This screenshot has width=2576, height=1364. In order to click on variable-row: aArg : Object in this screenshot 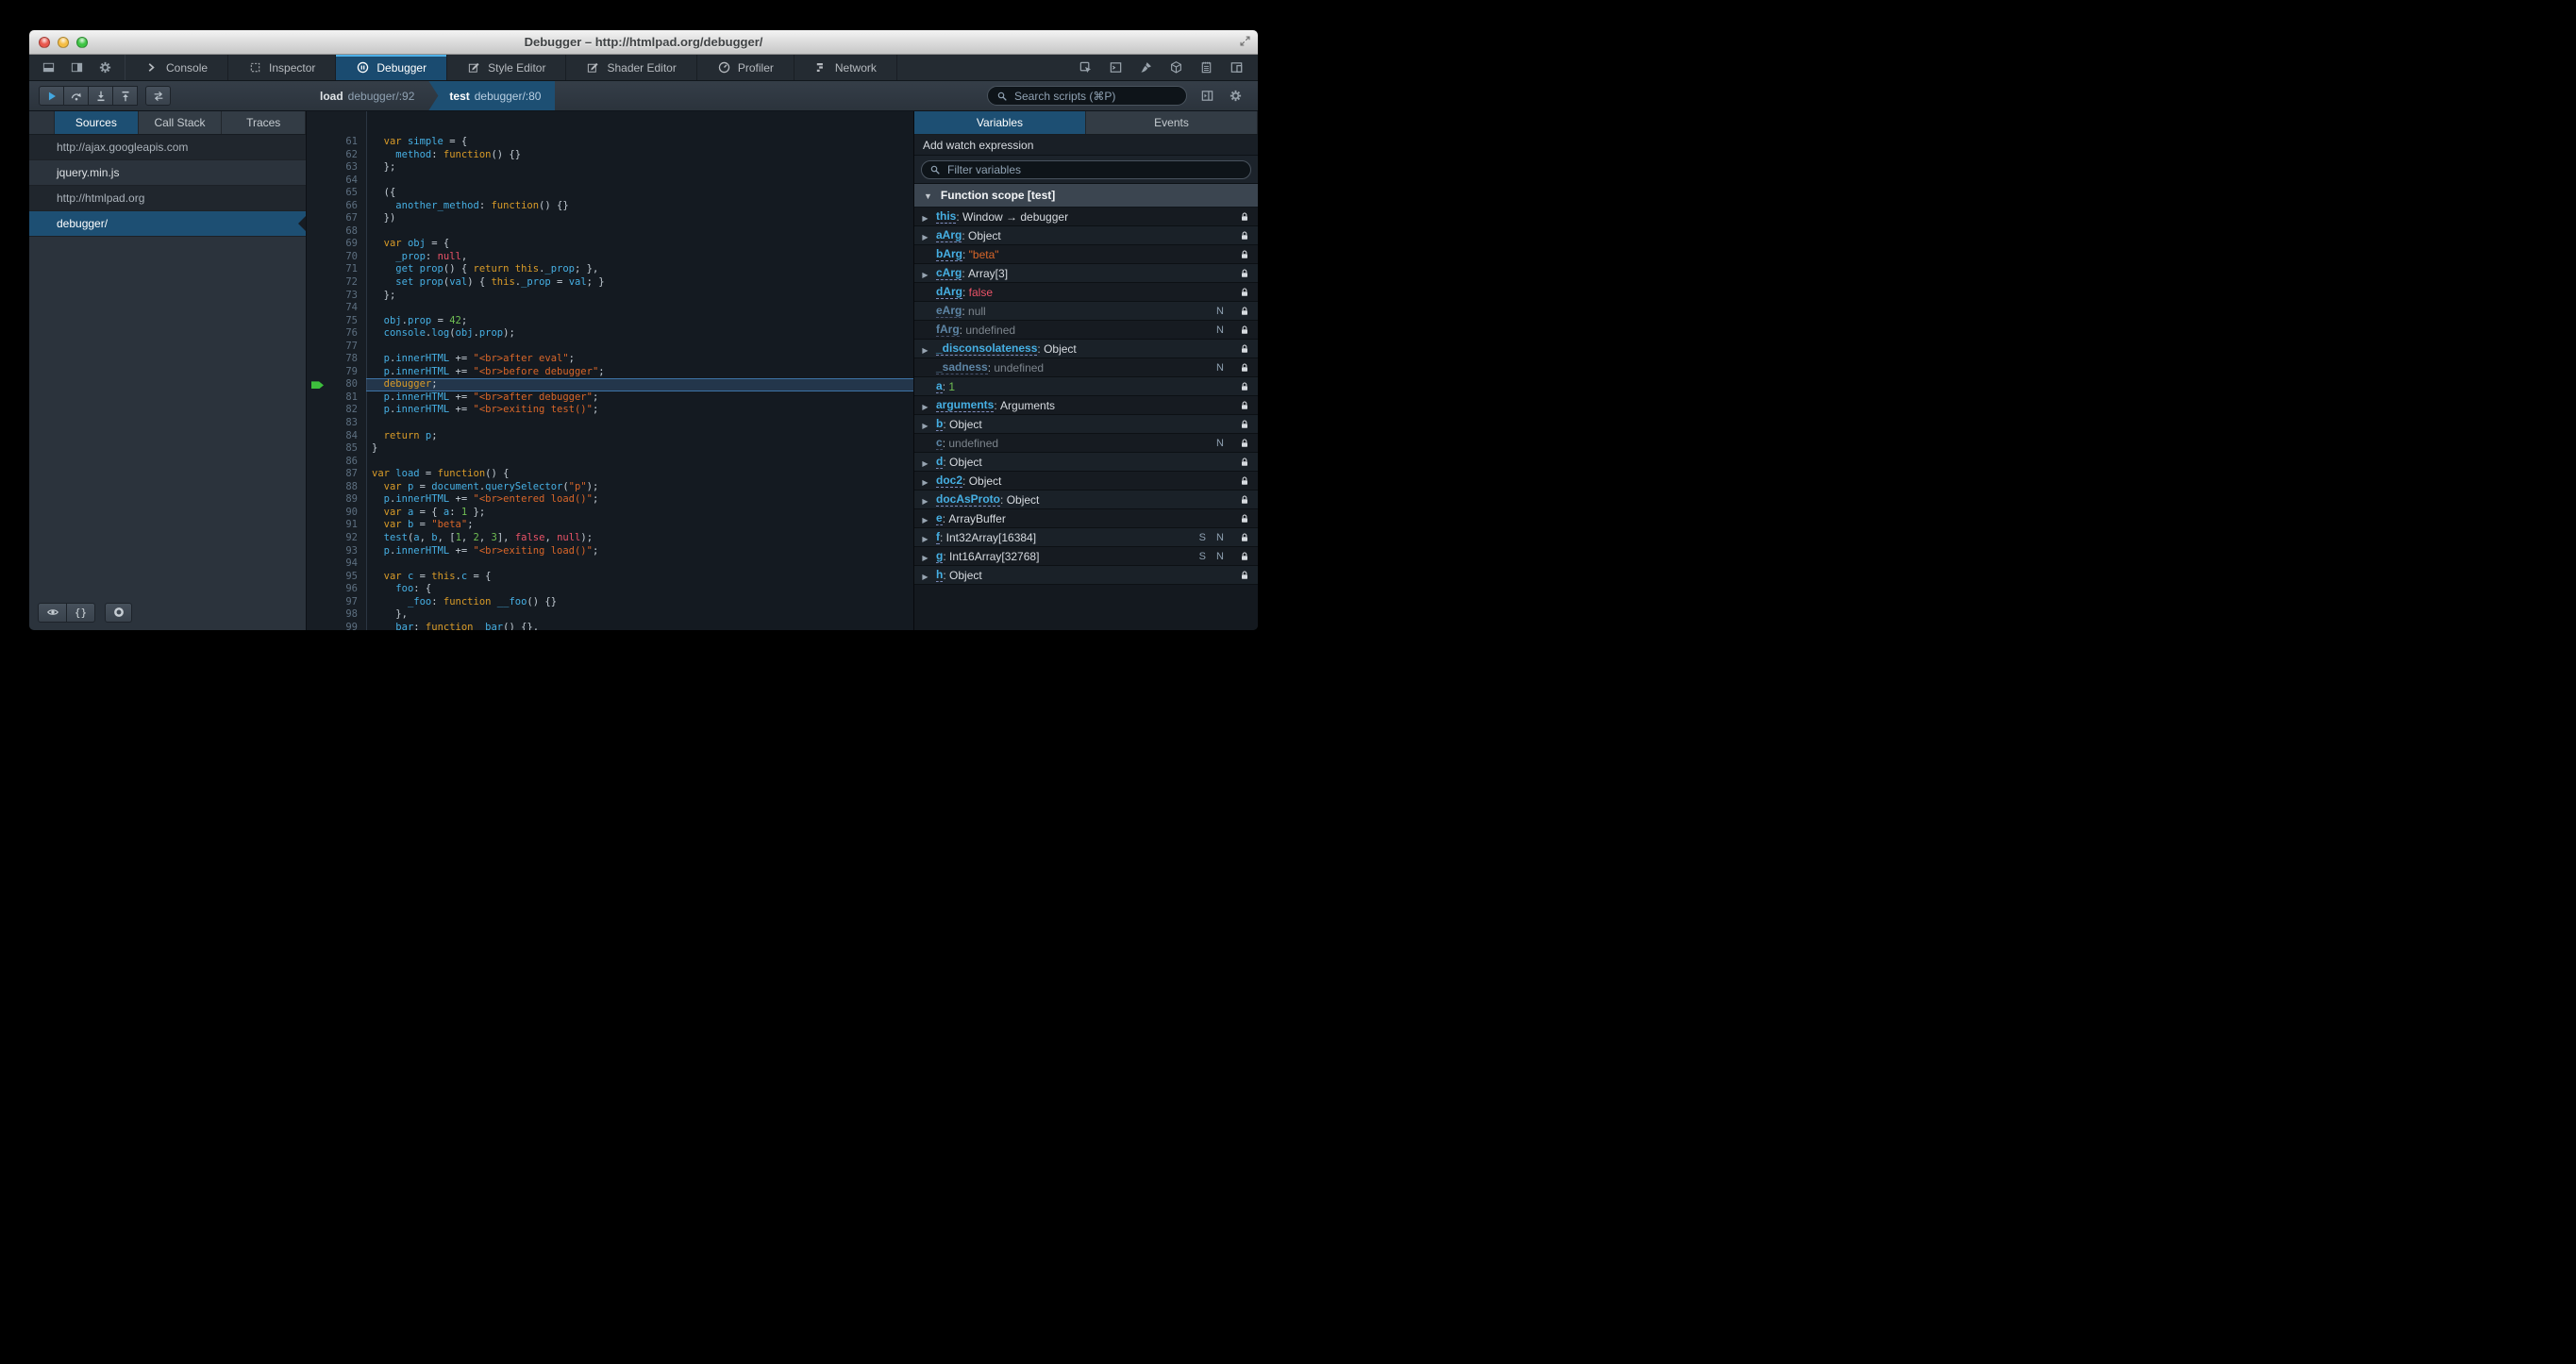, I will do `click(1086, 235)`.